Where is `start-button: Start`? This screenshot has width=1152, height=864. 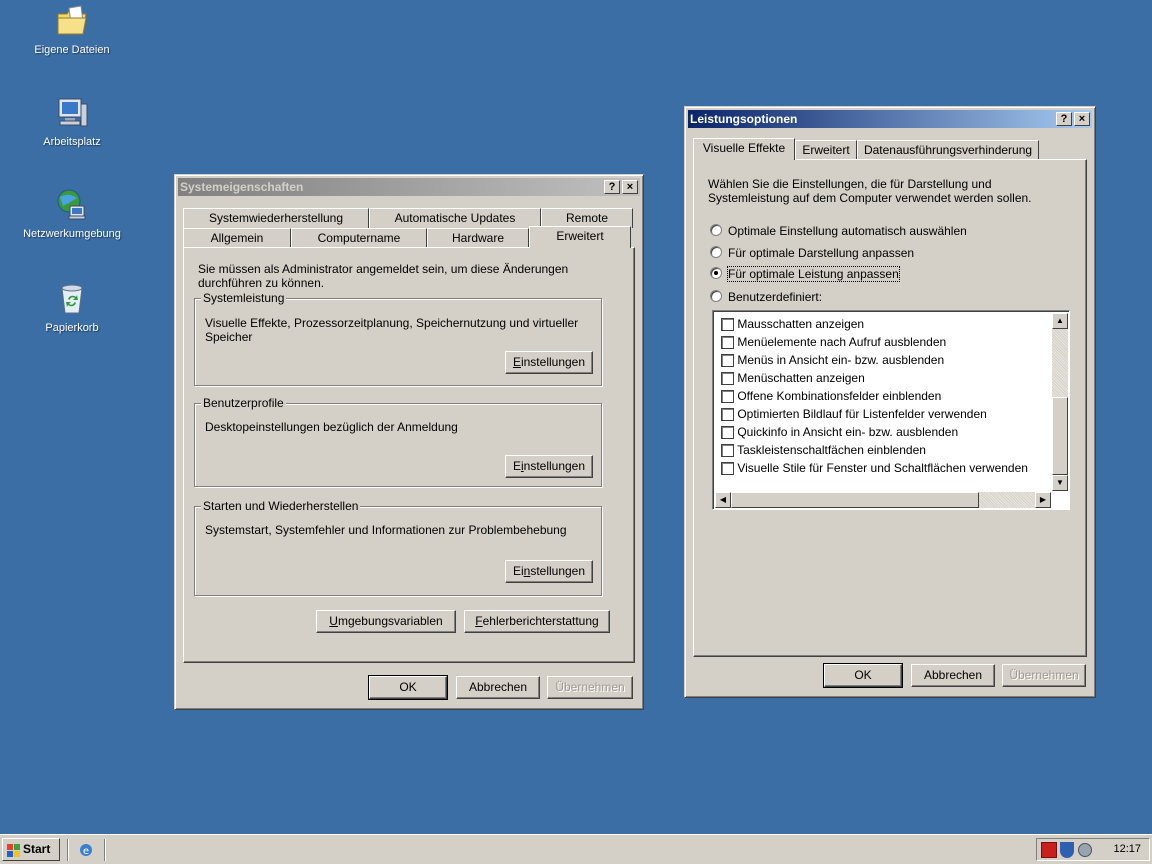 start-button: Start is located at coordinates (31, 849).